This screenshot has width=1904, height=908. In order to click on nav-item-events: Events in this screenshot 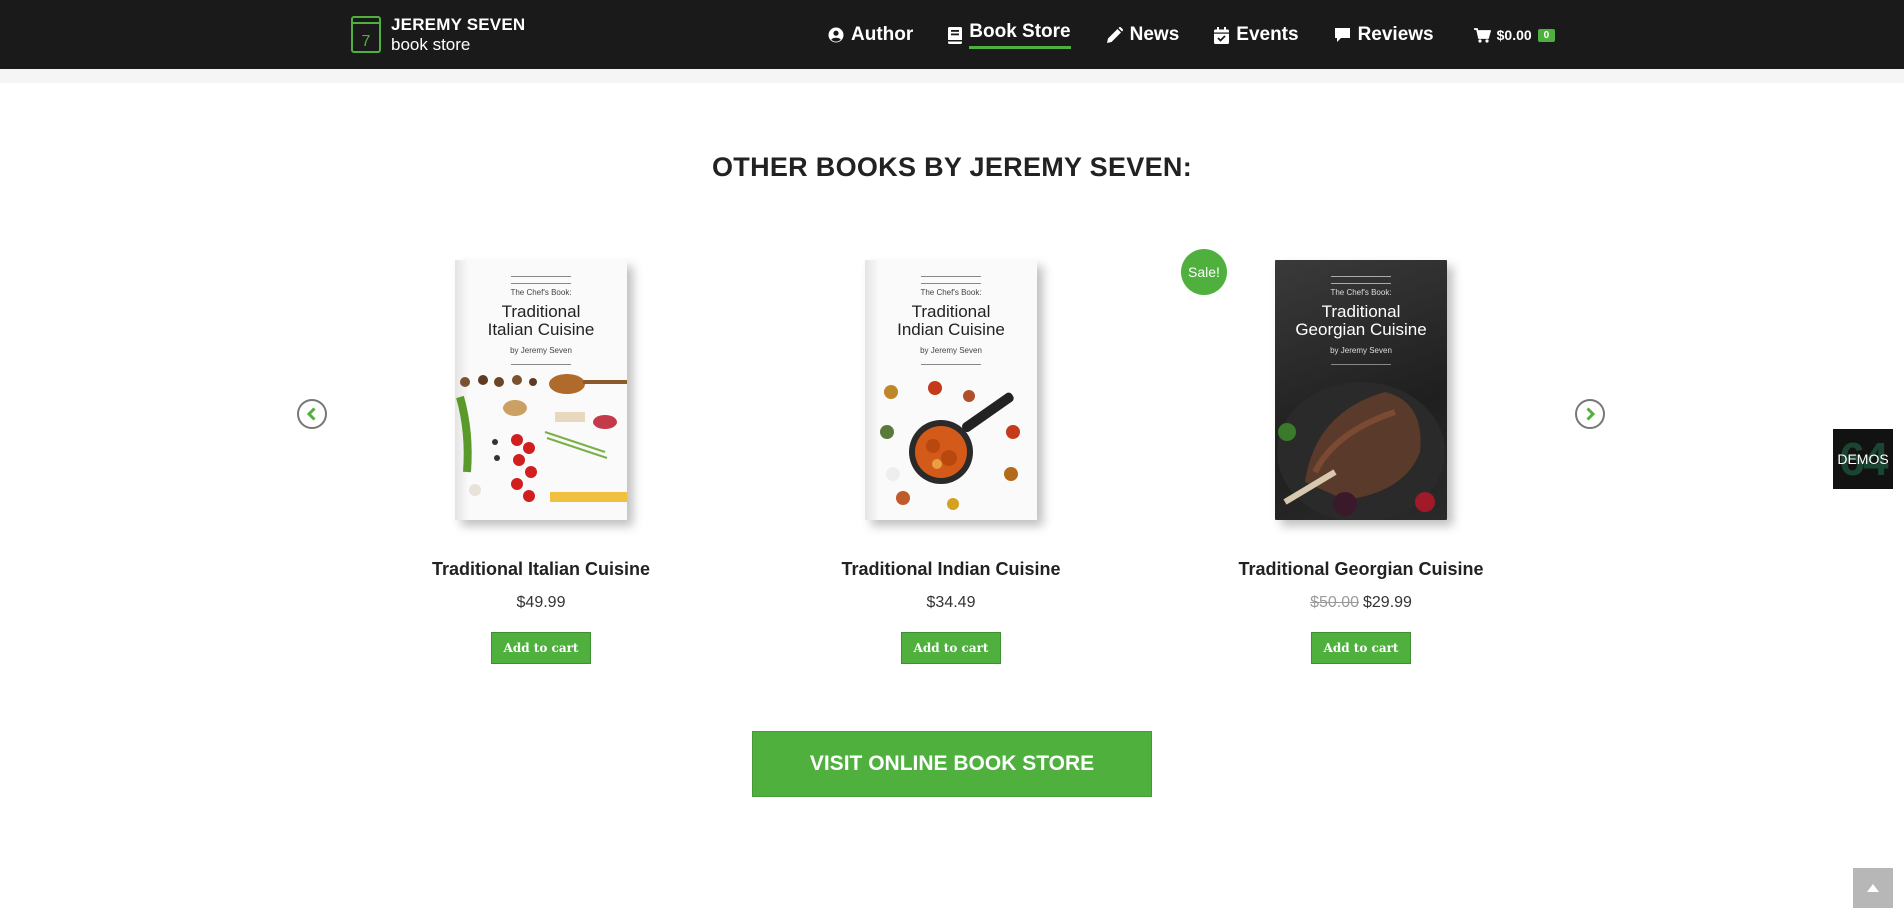, I will do `click(1256, 35)`.